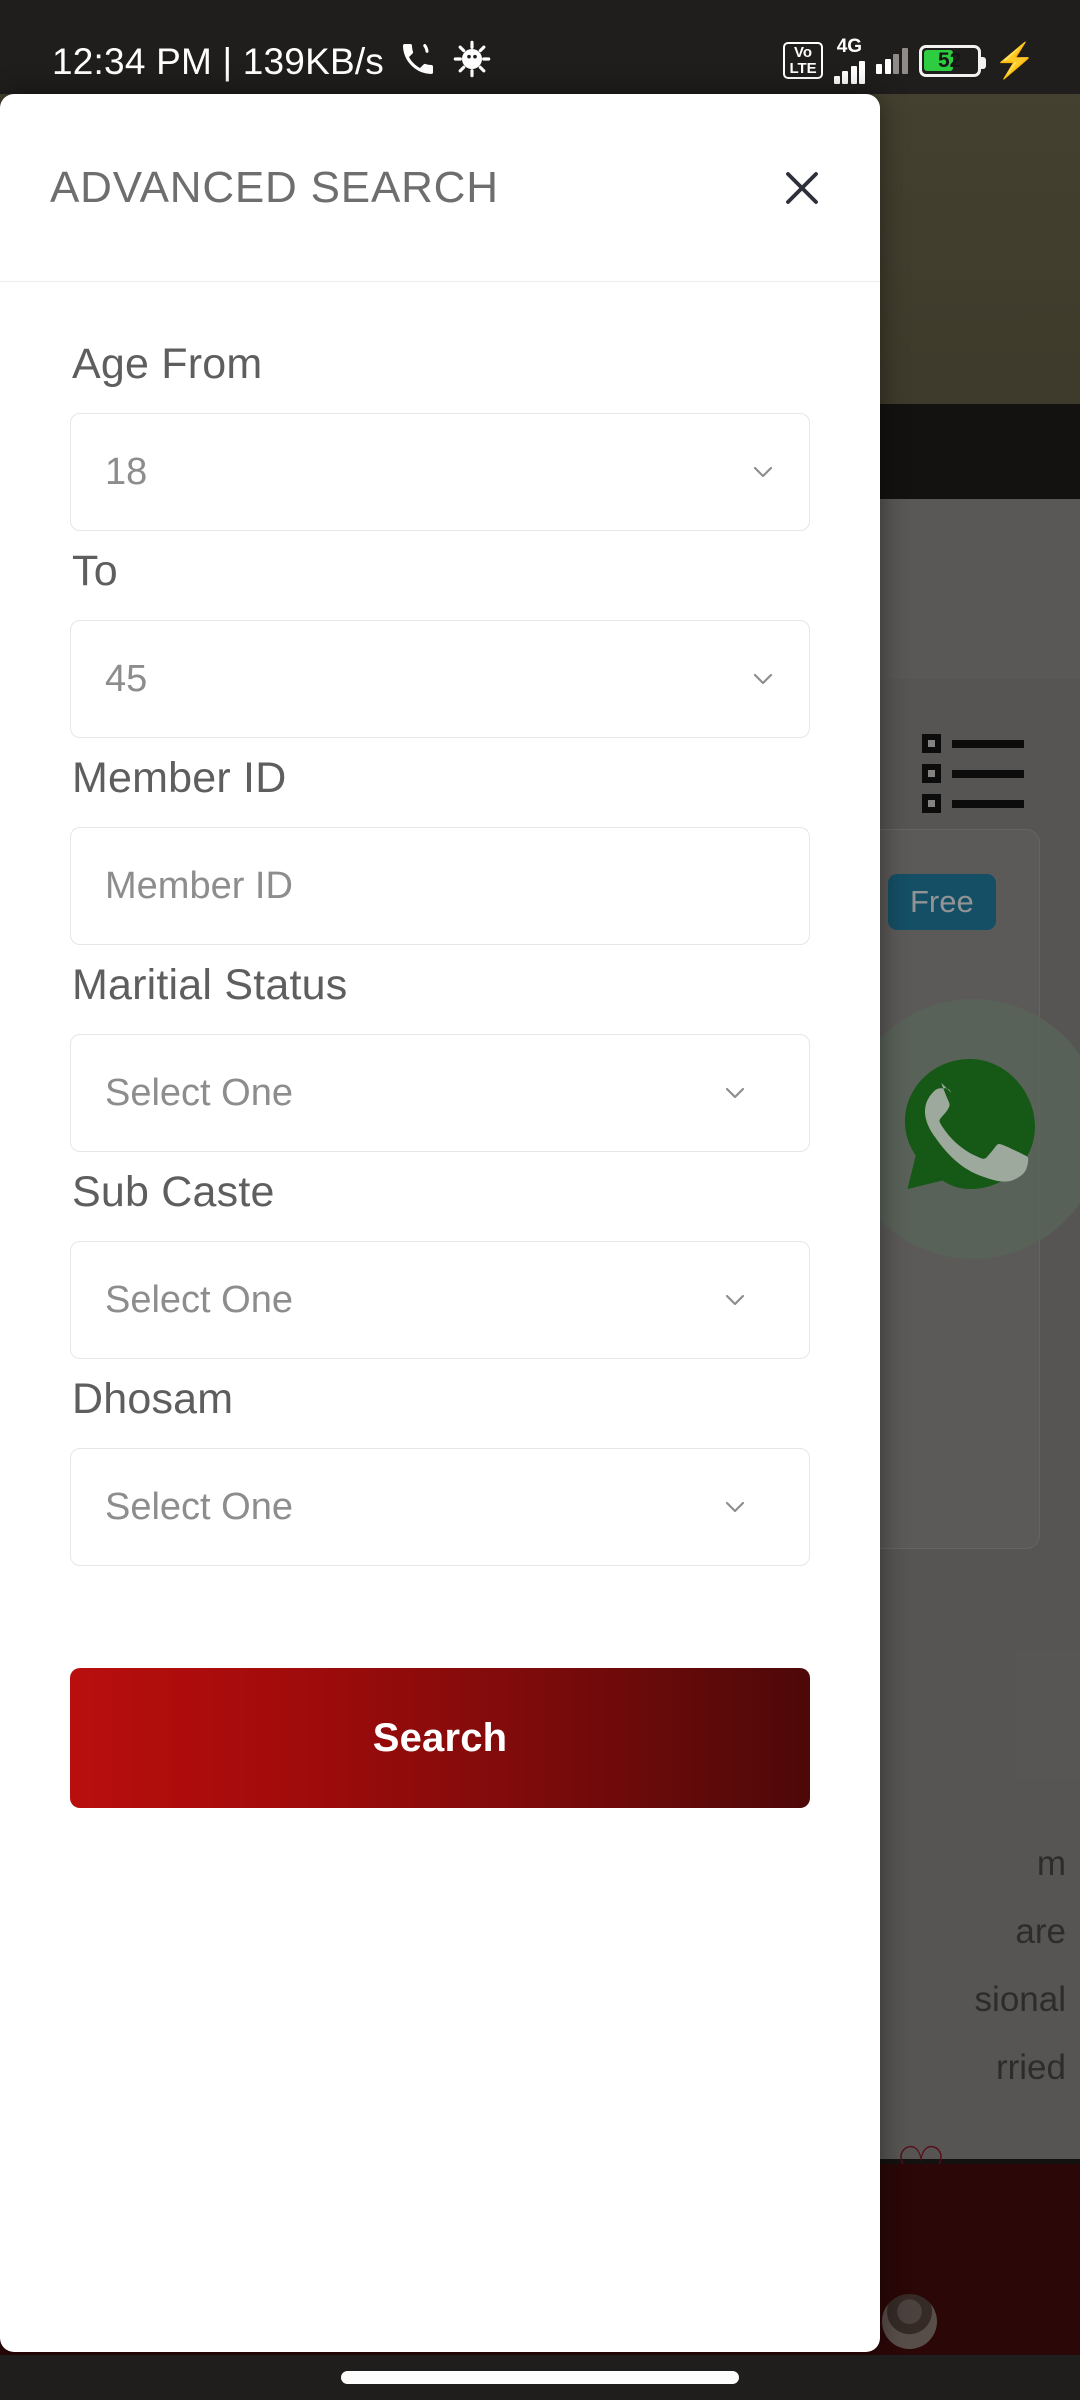 Image resolution: width=1080 pixels, height=2400 pixels. I want to click on member-id-input-wrapper: Member ID, so click(440, 886).